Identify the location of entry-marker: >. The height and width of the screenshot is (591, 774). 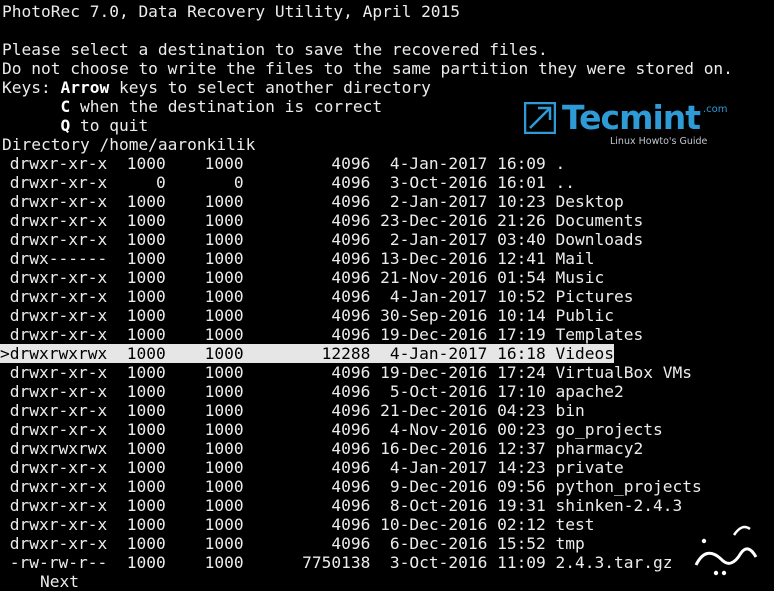
(5, 353).